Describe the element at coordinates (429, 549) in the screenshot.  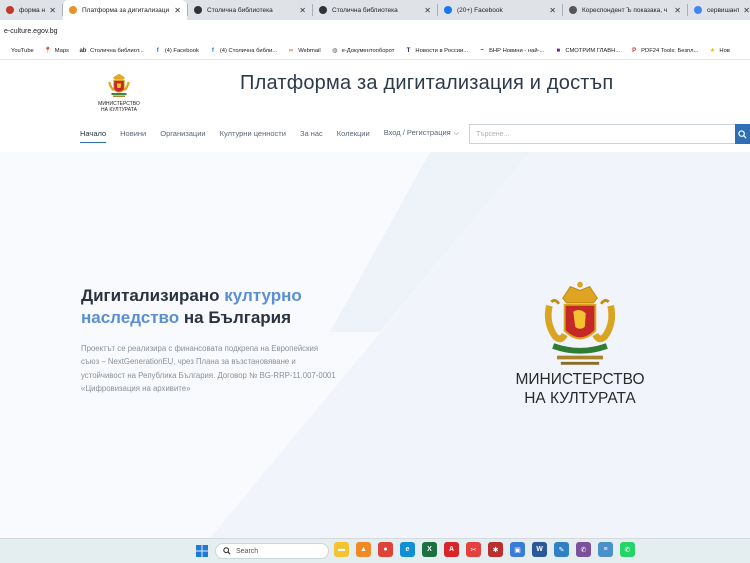
I see `excel-icon: X` at that location.